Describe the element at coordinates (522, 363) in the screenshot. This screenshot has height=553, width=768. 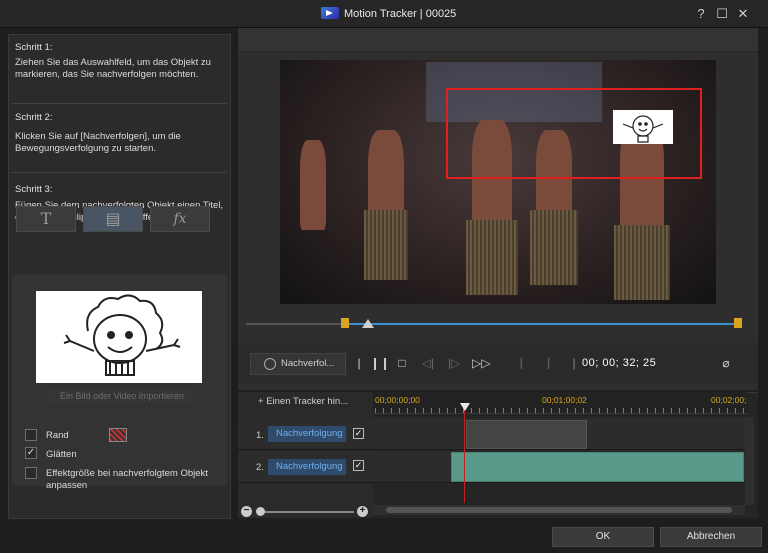
I see `mark-in-icon: ⌊` at that location.